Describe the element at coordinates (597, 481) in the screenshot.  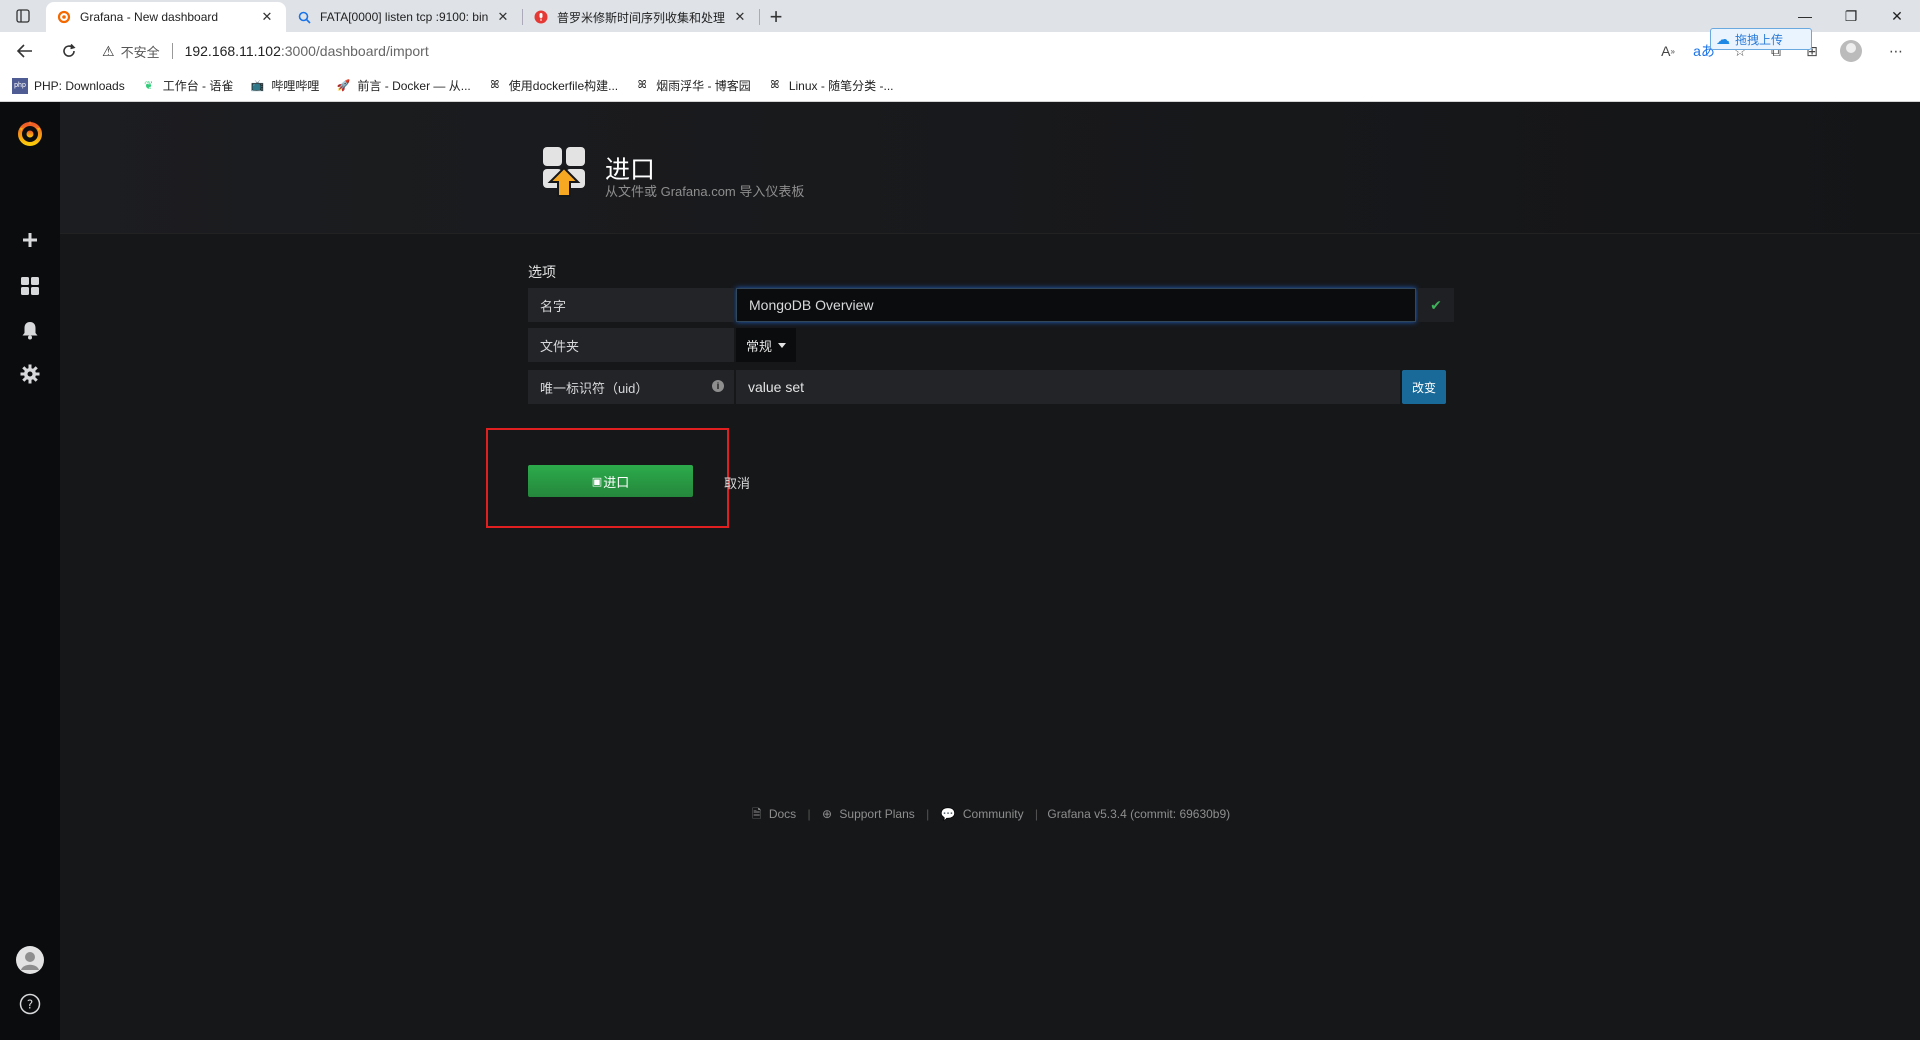
I see `import-button-icon: ▣` at that location.